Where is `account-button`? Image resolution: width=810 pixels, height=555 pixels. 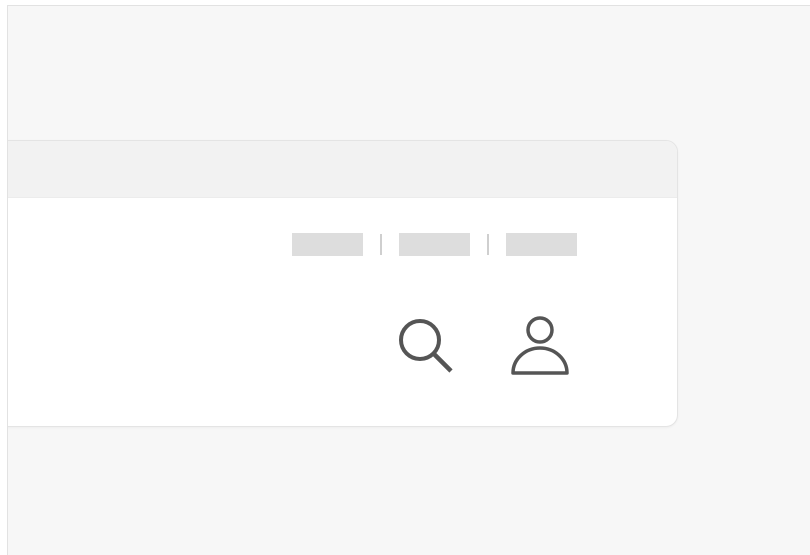 account-button is located at coordinates (540, 347).